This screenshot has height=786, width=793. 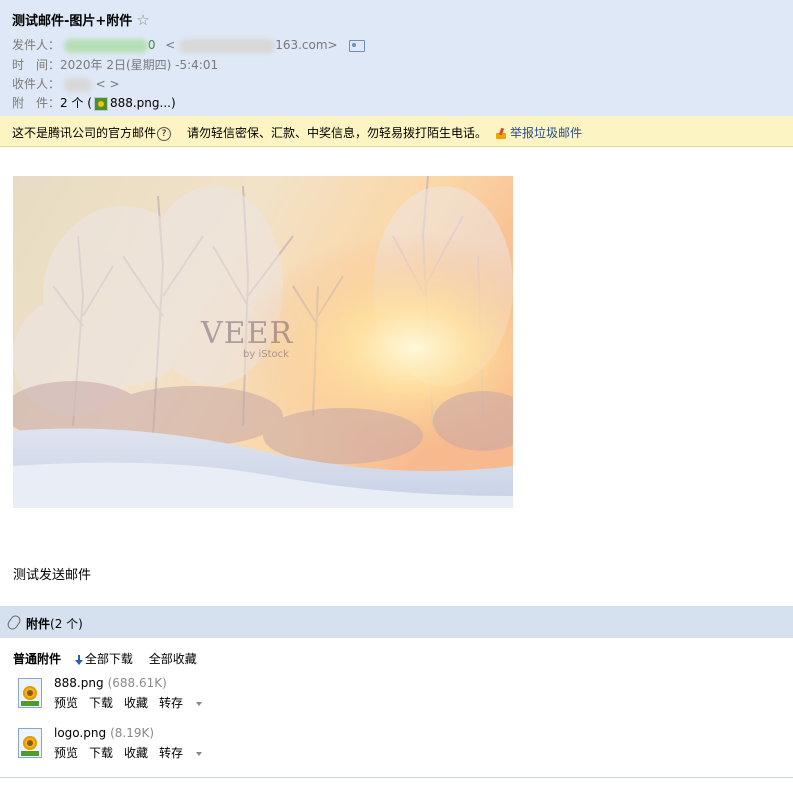 What do you see at coordinates (108, 84) in the screenshot?
I see `recipient-visible: < >` at bounding box center [108, 84].